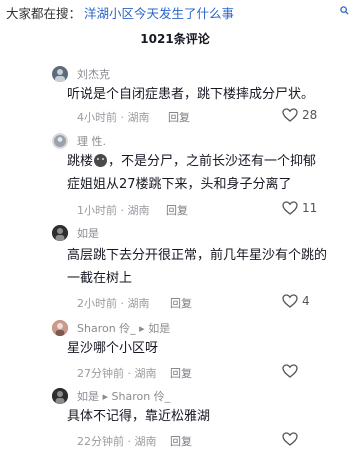 The width and height of the screenshot is (350, 450). Describe the element at coordinates (44, 13) in the screenshot. I see `search-prefix: 大家都在搜：` at that location.